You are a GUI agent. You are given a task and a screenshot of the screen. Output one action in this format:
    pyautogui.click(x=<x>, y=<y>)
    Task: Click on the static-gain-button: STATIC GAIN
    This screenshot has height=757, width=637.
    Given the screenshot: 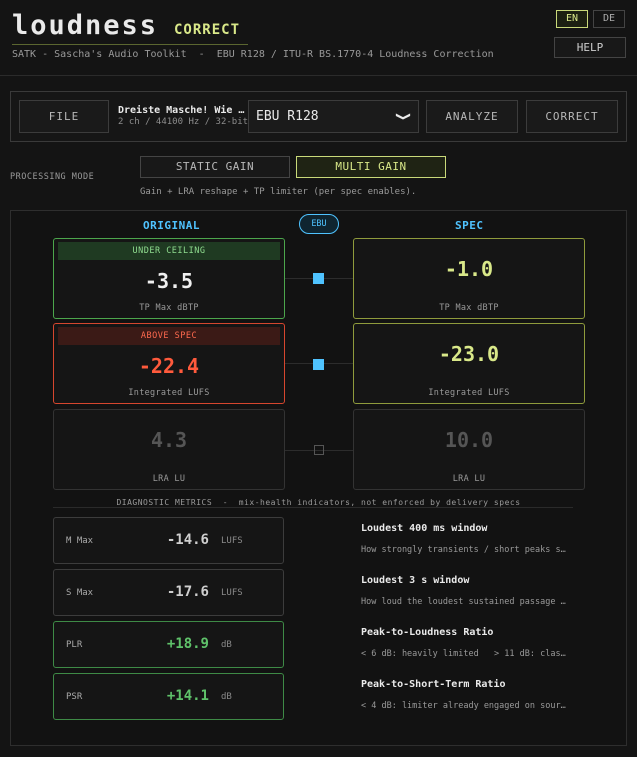 What is the action you would take?
    pyautogui.click(x=215, y=167)
    